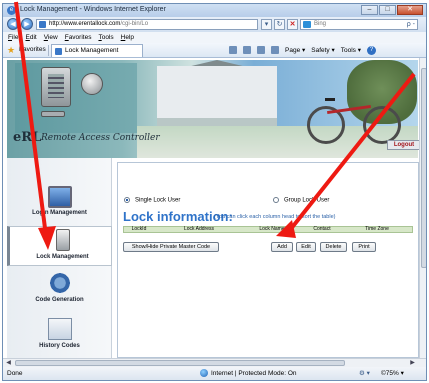 This screenshot has height=383, width=429. I want to click on radio-label: Group Lock User, so click(307, 200).